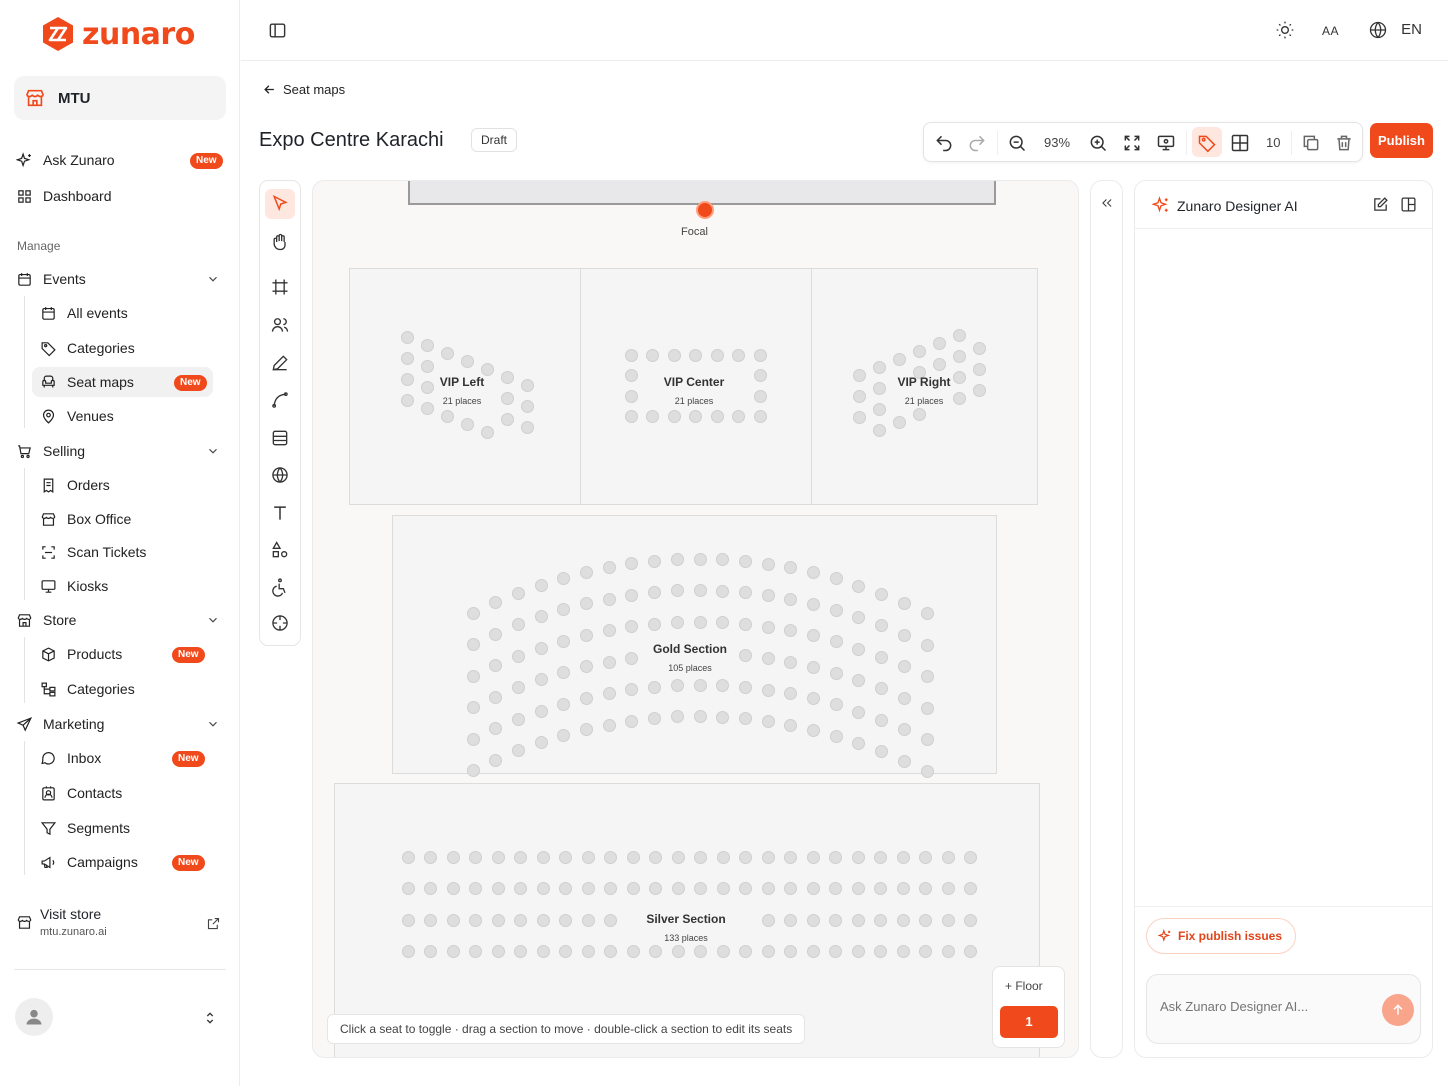 This screenshot has width=1448, height=1086. Describe the element at coordinates (280, 363) in the screenshot. I see `pencil-icon` at that location.